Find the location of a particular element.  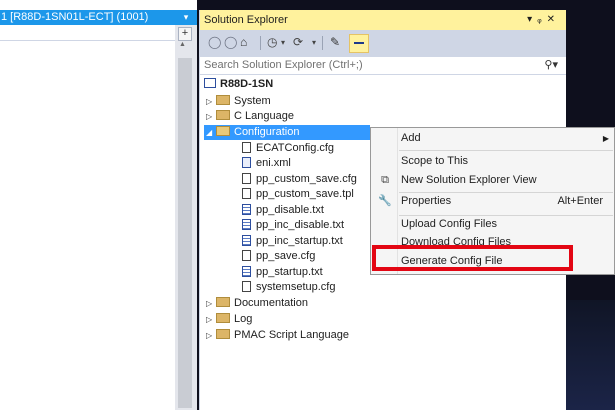

tree-file: pp_inc_startup.txt is located at coordinates (292, 241).